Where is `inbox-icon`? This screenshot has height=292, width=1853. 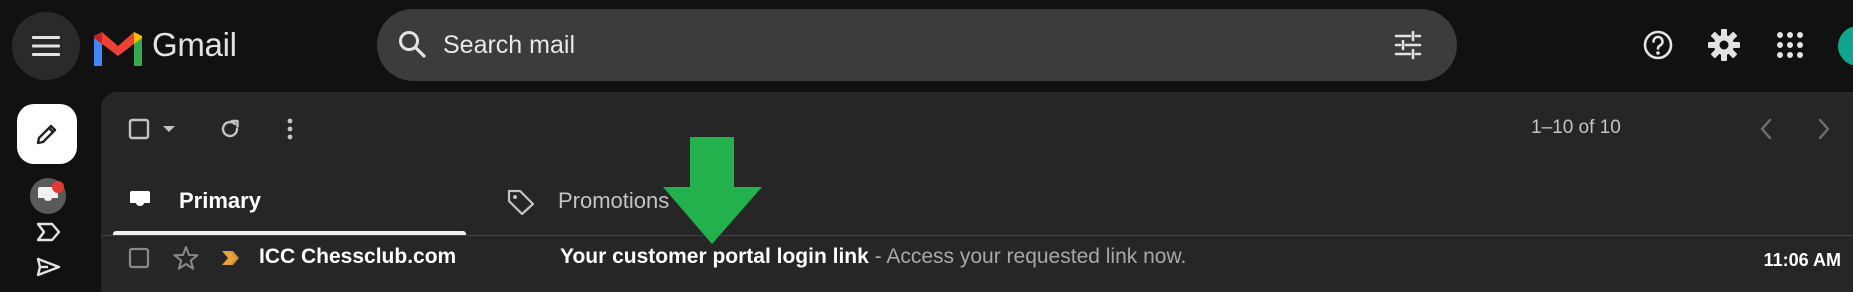 inbox-icon is located at coordinates (140, 201).